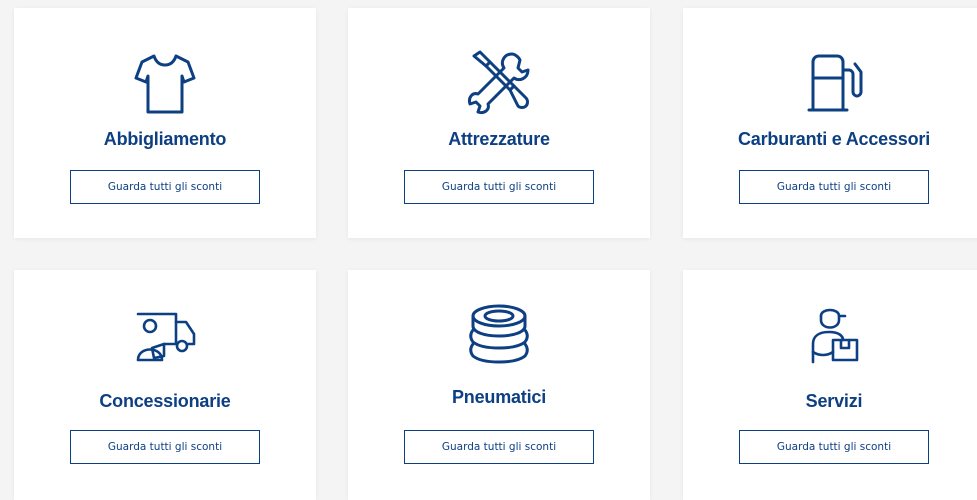 This screenshot has width=977, height=500. Describe the element at coordinates (165, 385) in the screenshot. I see `category-card-concessionarie: Concessionarie Guarda tutti gli sconti` at that location.